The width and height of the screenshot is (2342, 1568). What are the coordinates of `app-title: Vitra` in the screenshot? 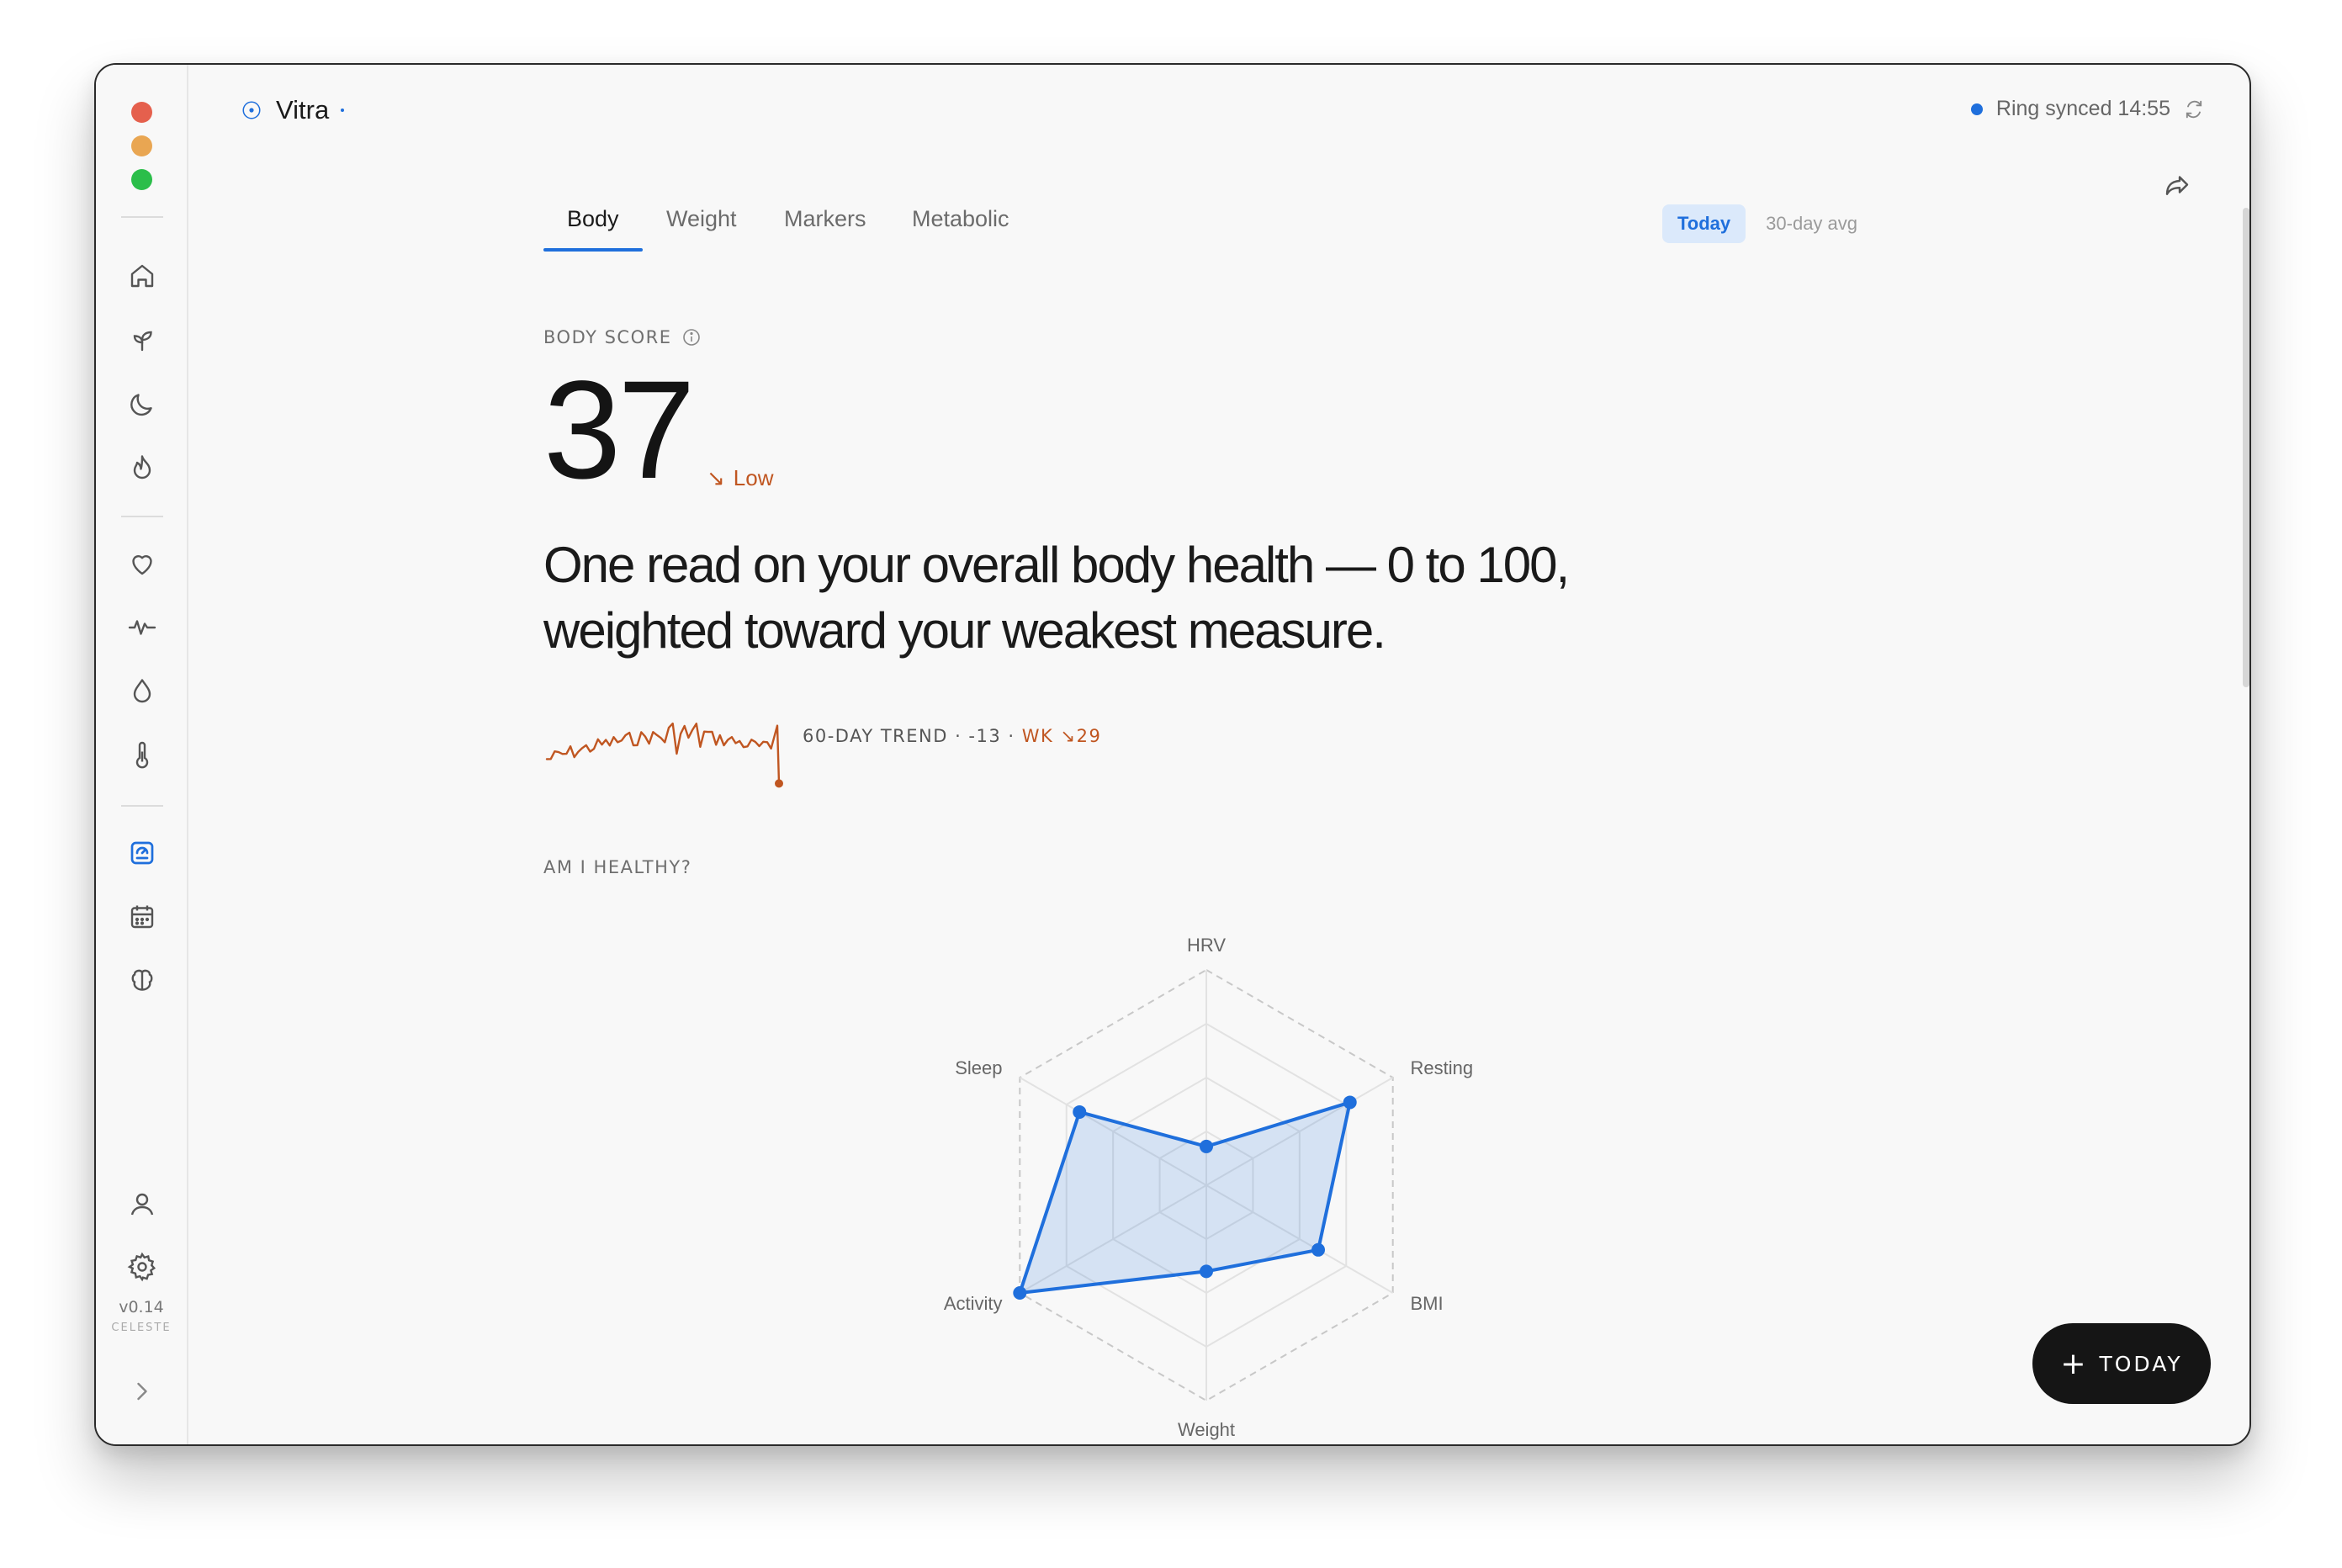 It's located at (303, 109).